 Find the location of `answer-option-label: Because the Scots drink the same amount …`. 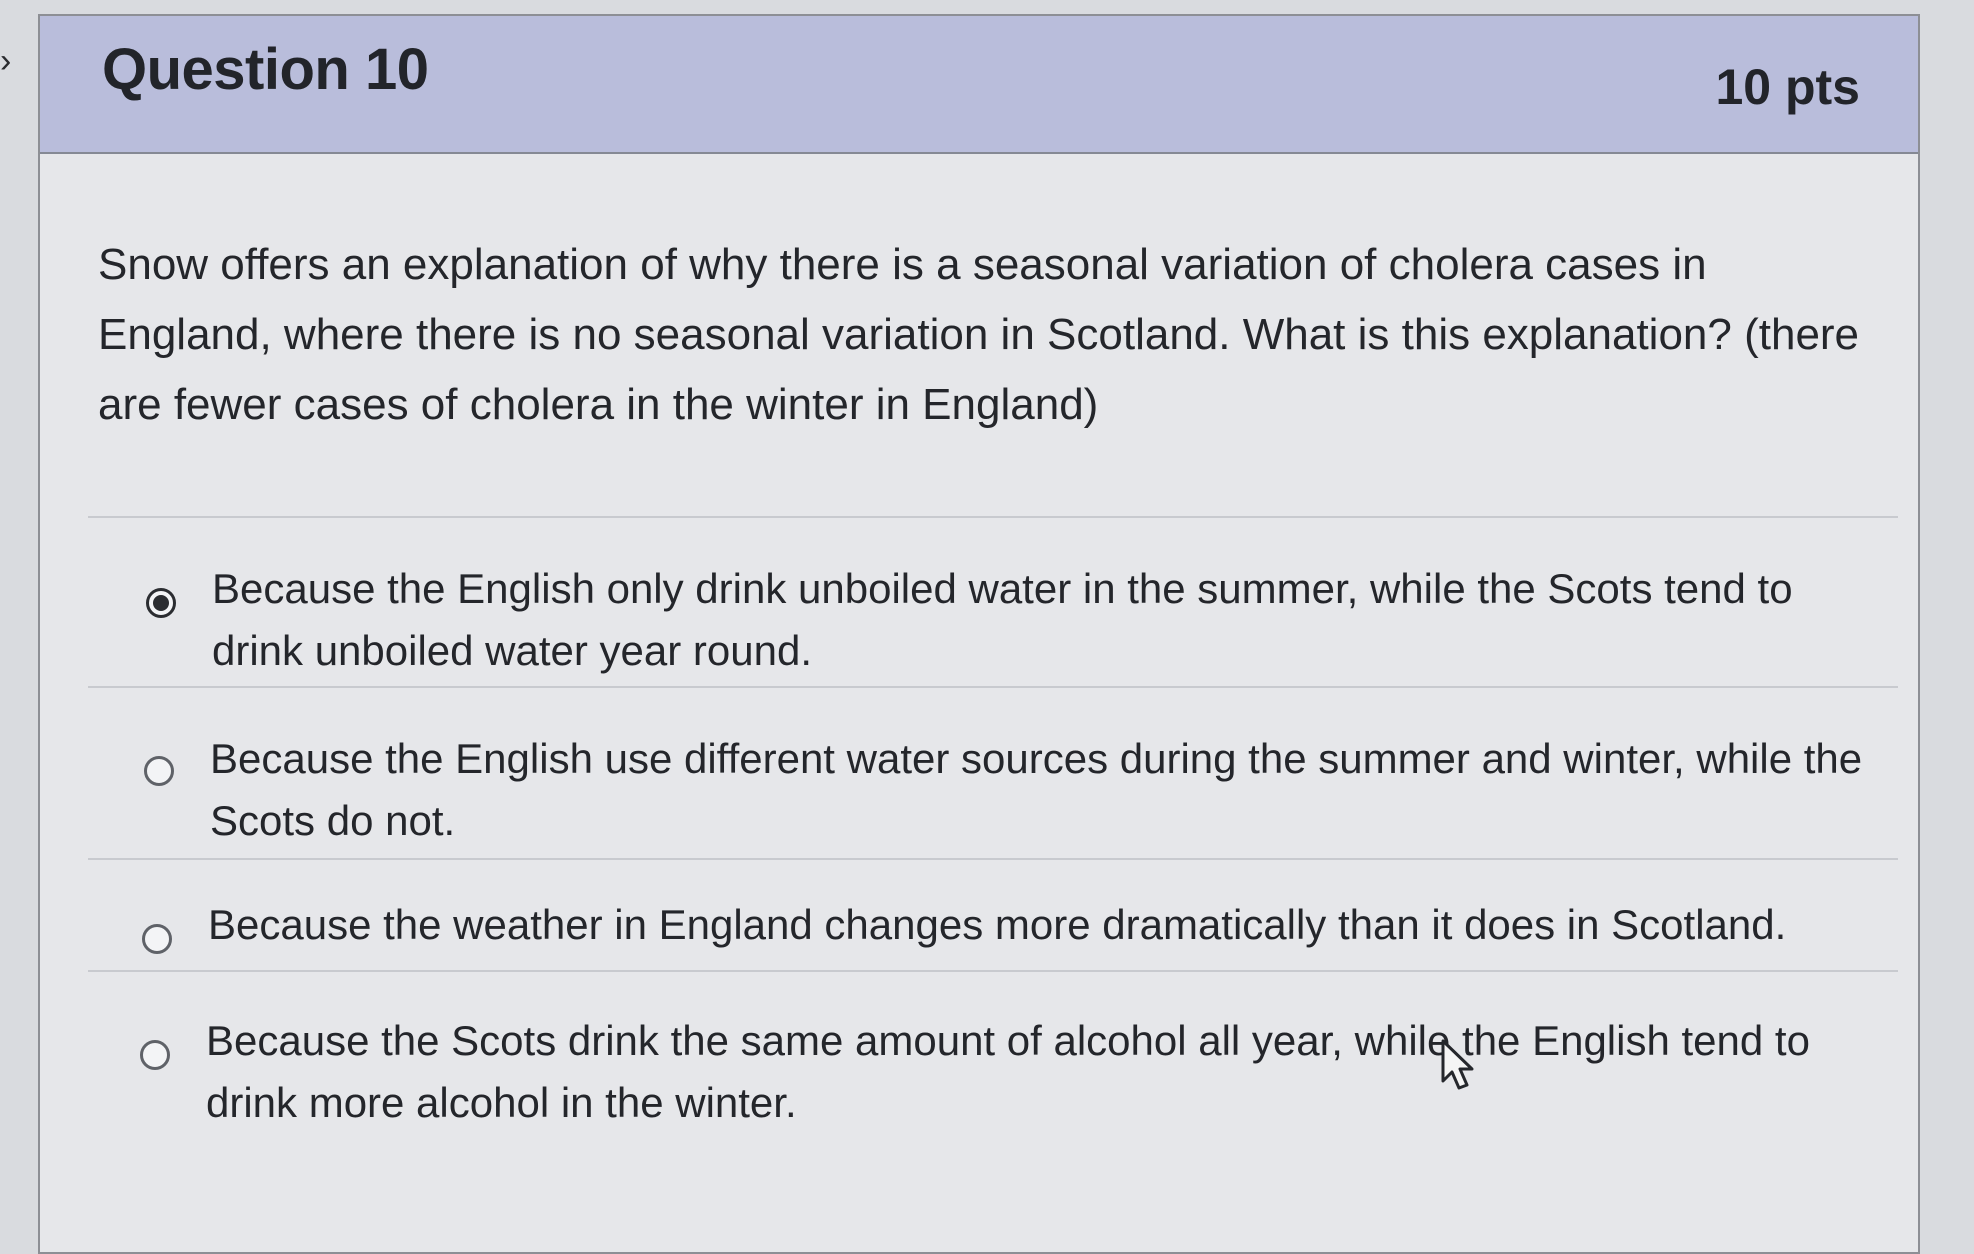

answer-option-label: Because the Scots drink the same amount … is located at coordinates (1042, 1072).